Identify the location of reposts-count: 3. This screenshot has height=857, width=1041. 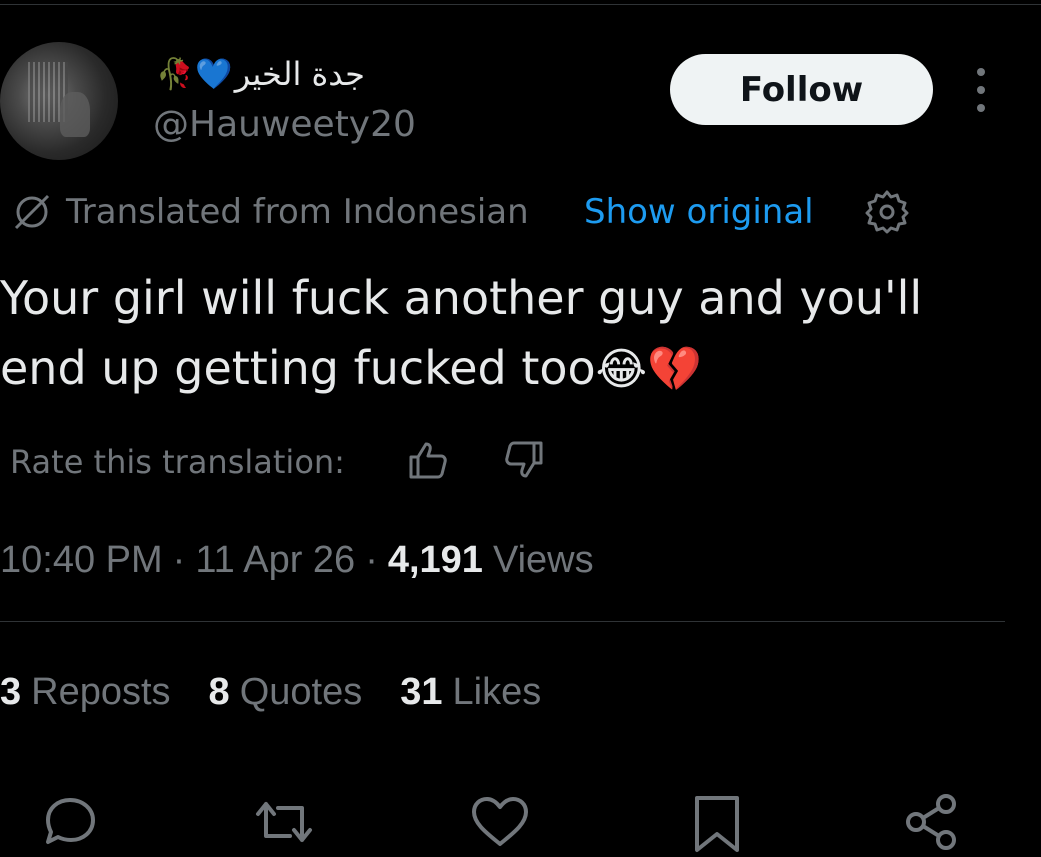
(11, 691).